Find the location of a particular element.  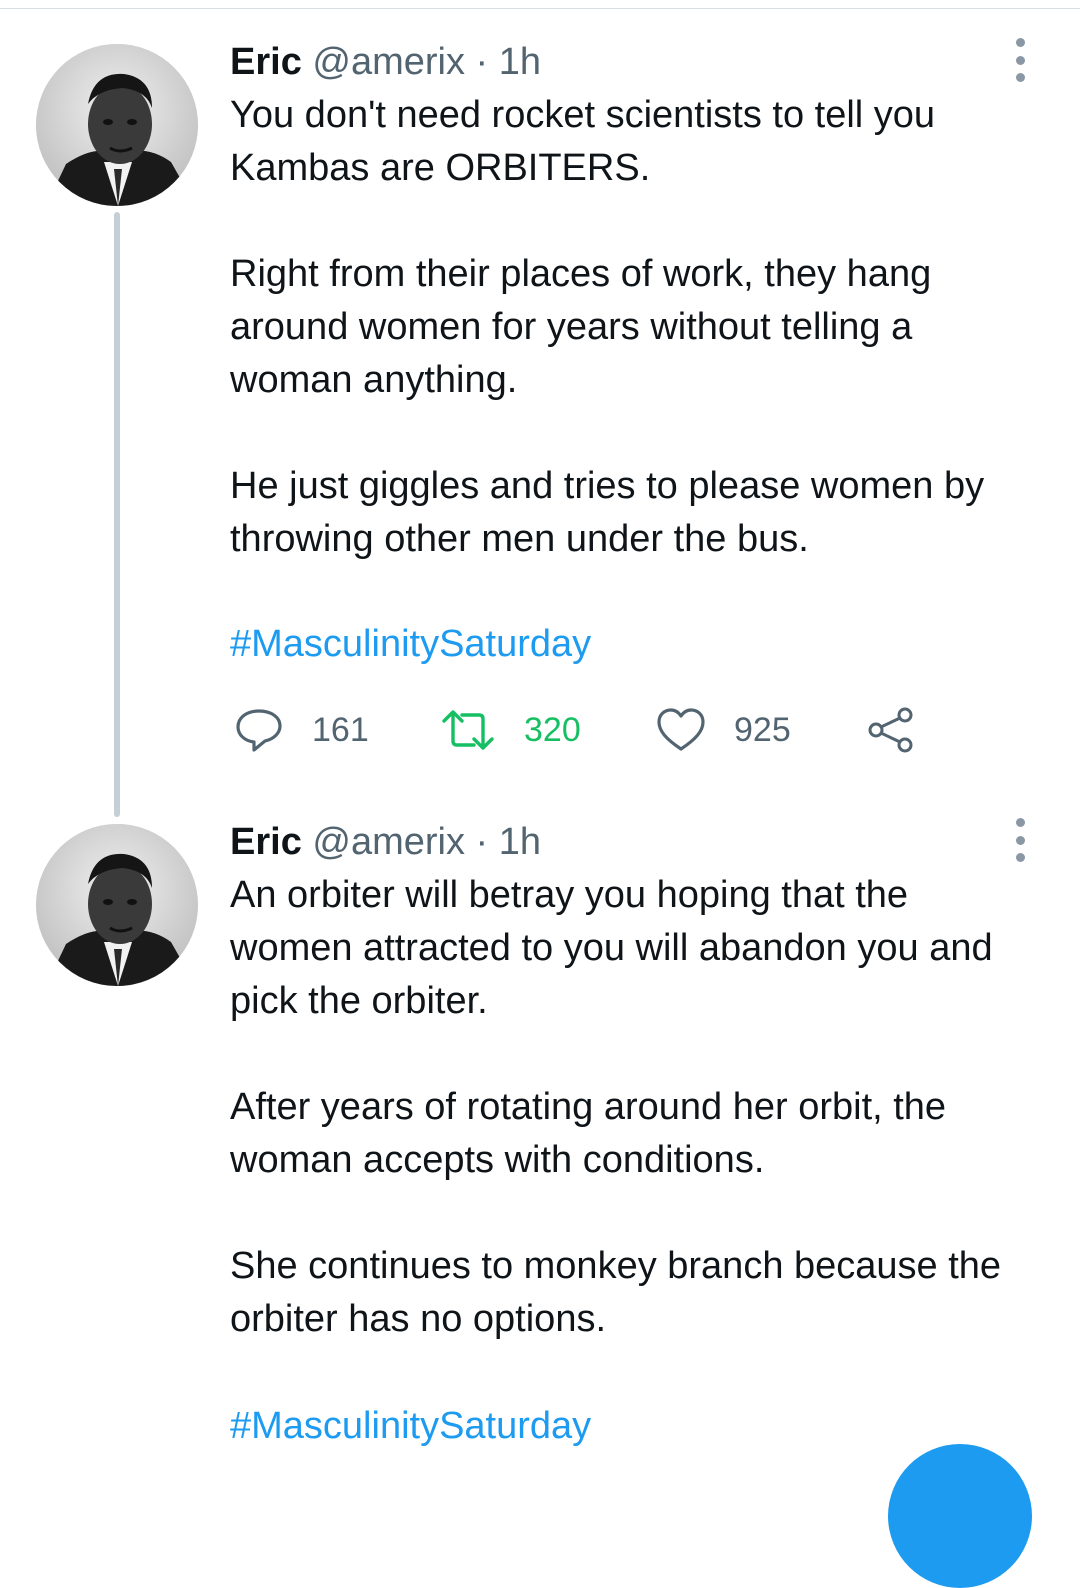

tweet-text-line: around women for years without telling a is located at coordinates (571, 327).